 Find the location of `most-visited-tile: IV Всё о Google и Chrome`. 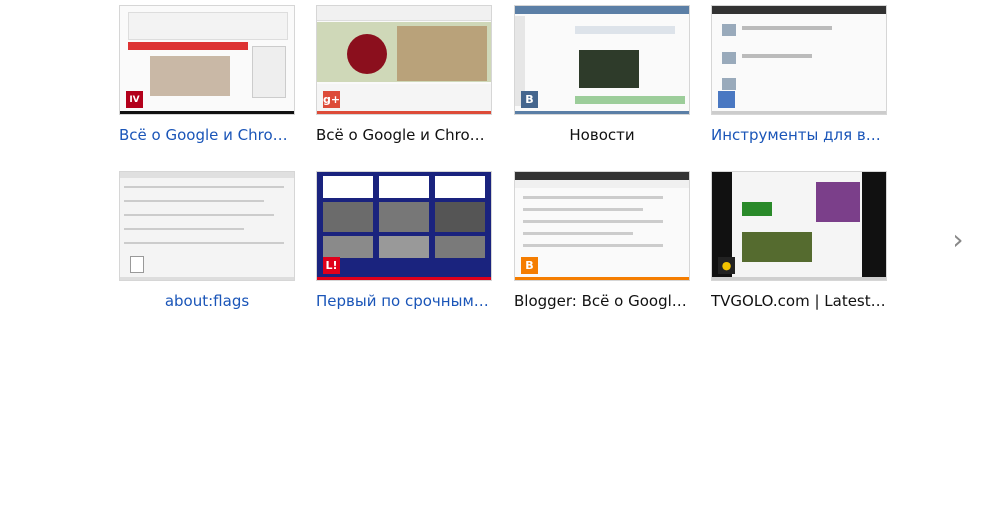

most-visited-tile: IV Всё о Google и Chrome is located at coordinates (207, 80).